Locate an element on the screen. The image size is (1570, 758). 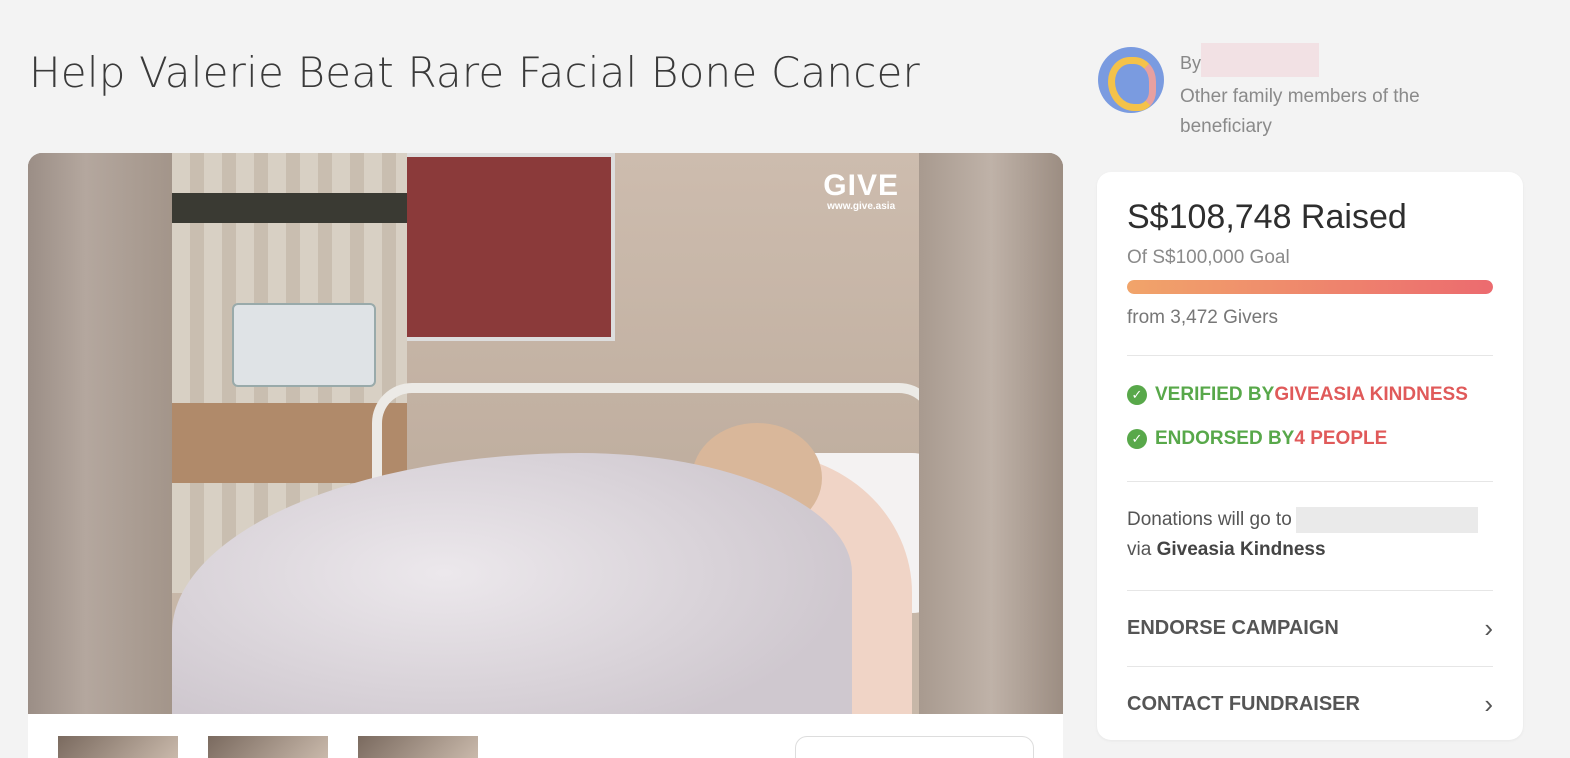
avatar is located at coordinates (1131, 80).